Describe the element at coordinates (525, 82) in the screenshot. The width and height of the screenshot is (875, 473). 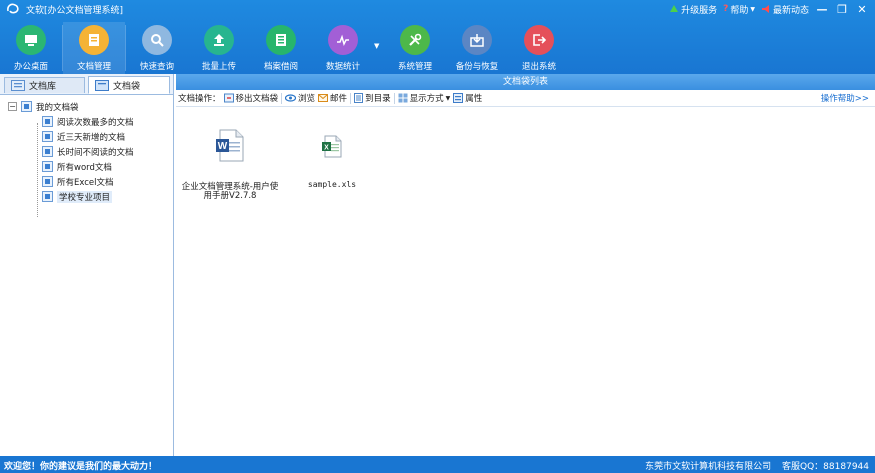
I see `list-header: 文档袋列表` at that location.